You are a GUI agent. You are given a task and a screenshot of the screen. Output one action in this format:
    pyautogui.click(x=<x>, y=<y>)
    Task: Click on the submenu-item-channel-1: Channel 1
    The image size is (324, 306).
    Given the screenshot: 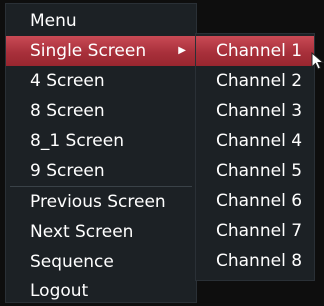 What is the action you would take?
    pyautogui.click(x=255, y=51)
    